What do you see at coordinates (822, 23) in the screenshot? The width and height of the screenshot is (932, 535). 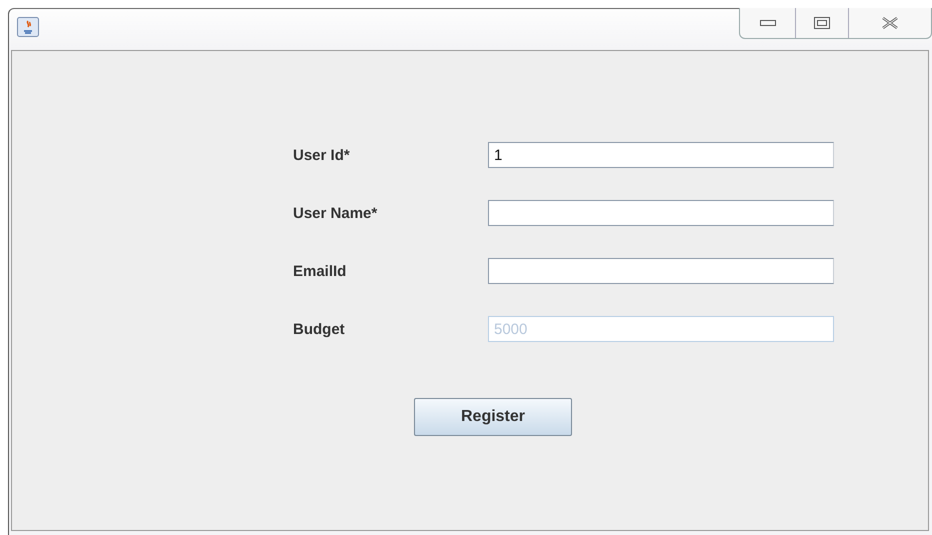 I see `maximize-icon` at bounding box center [822, 23].